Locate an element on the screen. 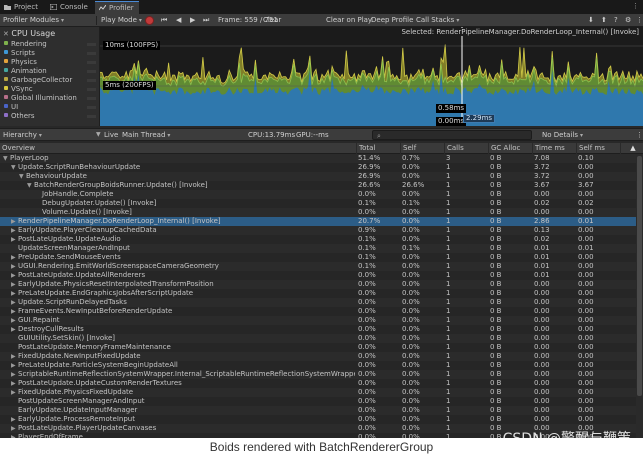 This screenshot has height=461, width=643. column-self: Self is located at coordinates (422, 148).